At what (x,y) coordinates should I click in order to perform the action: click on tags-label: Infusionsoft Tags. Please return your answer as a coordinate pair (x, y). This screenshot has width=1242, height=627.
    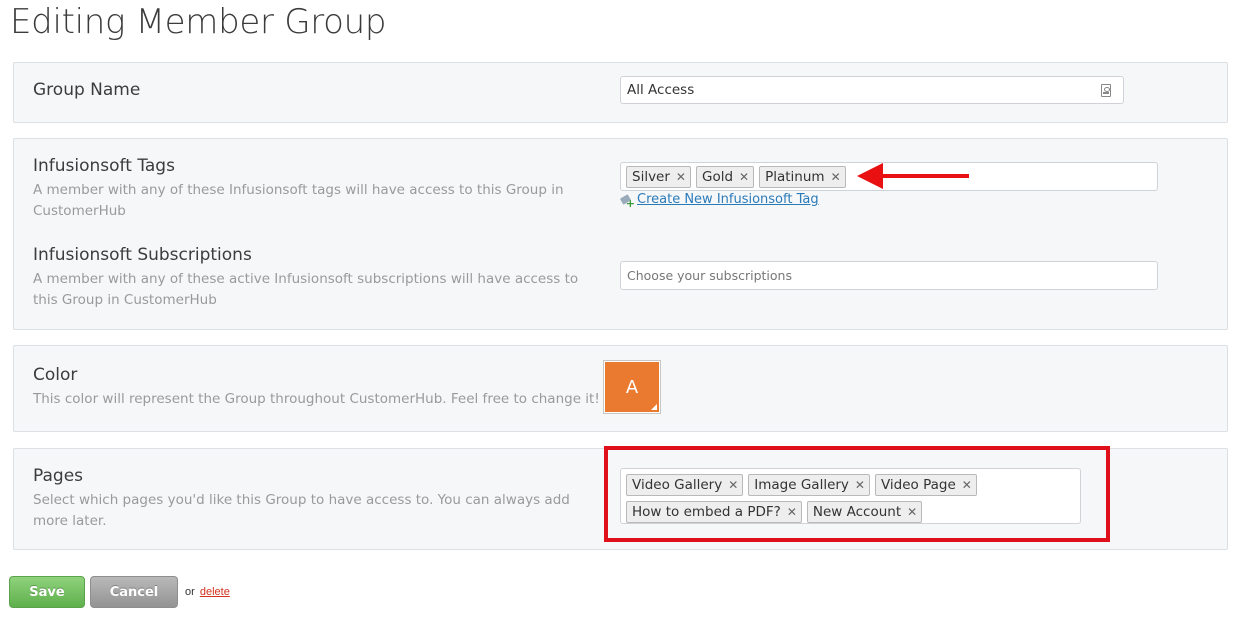
    Looking at the image, I should click on (104, 166).